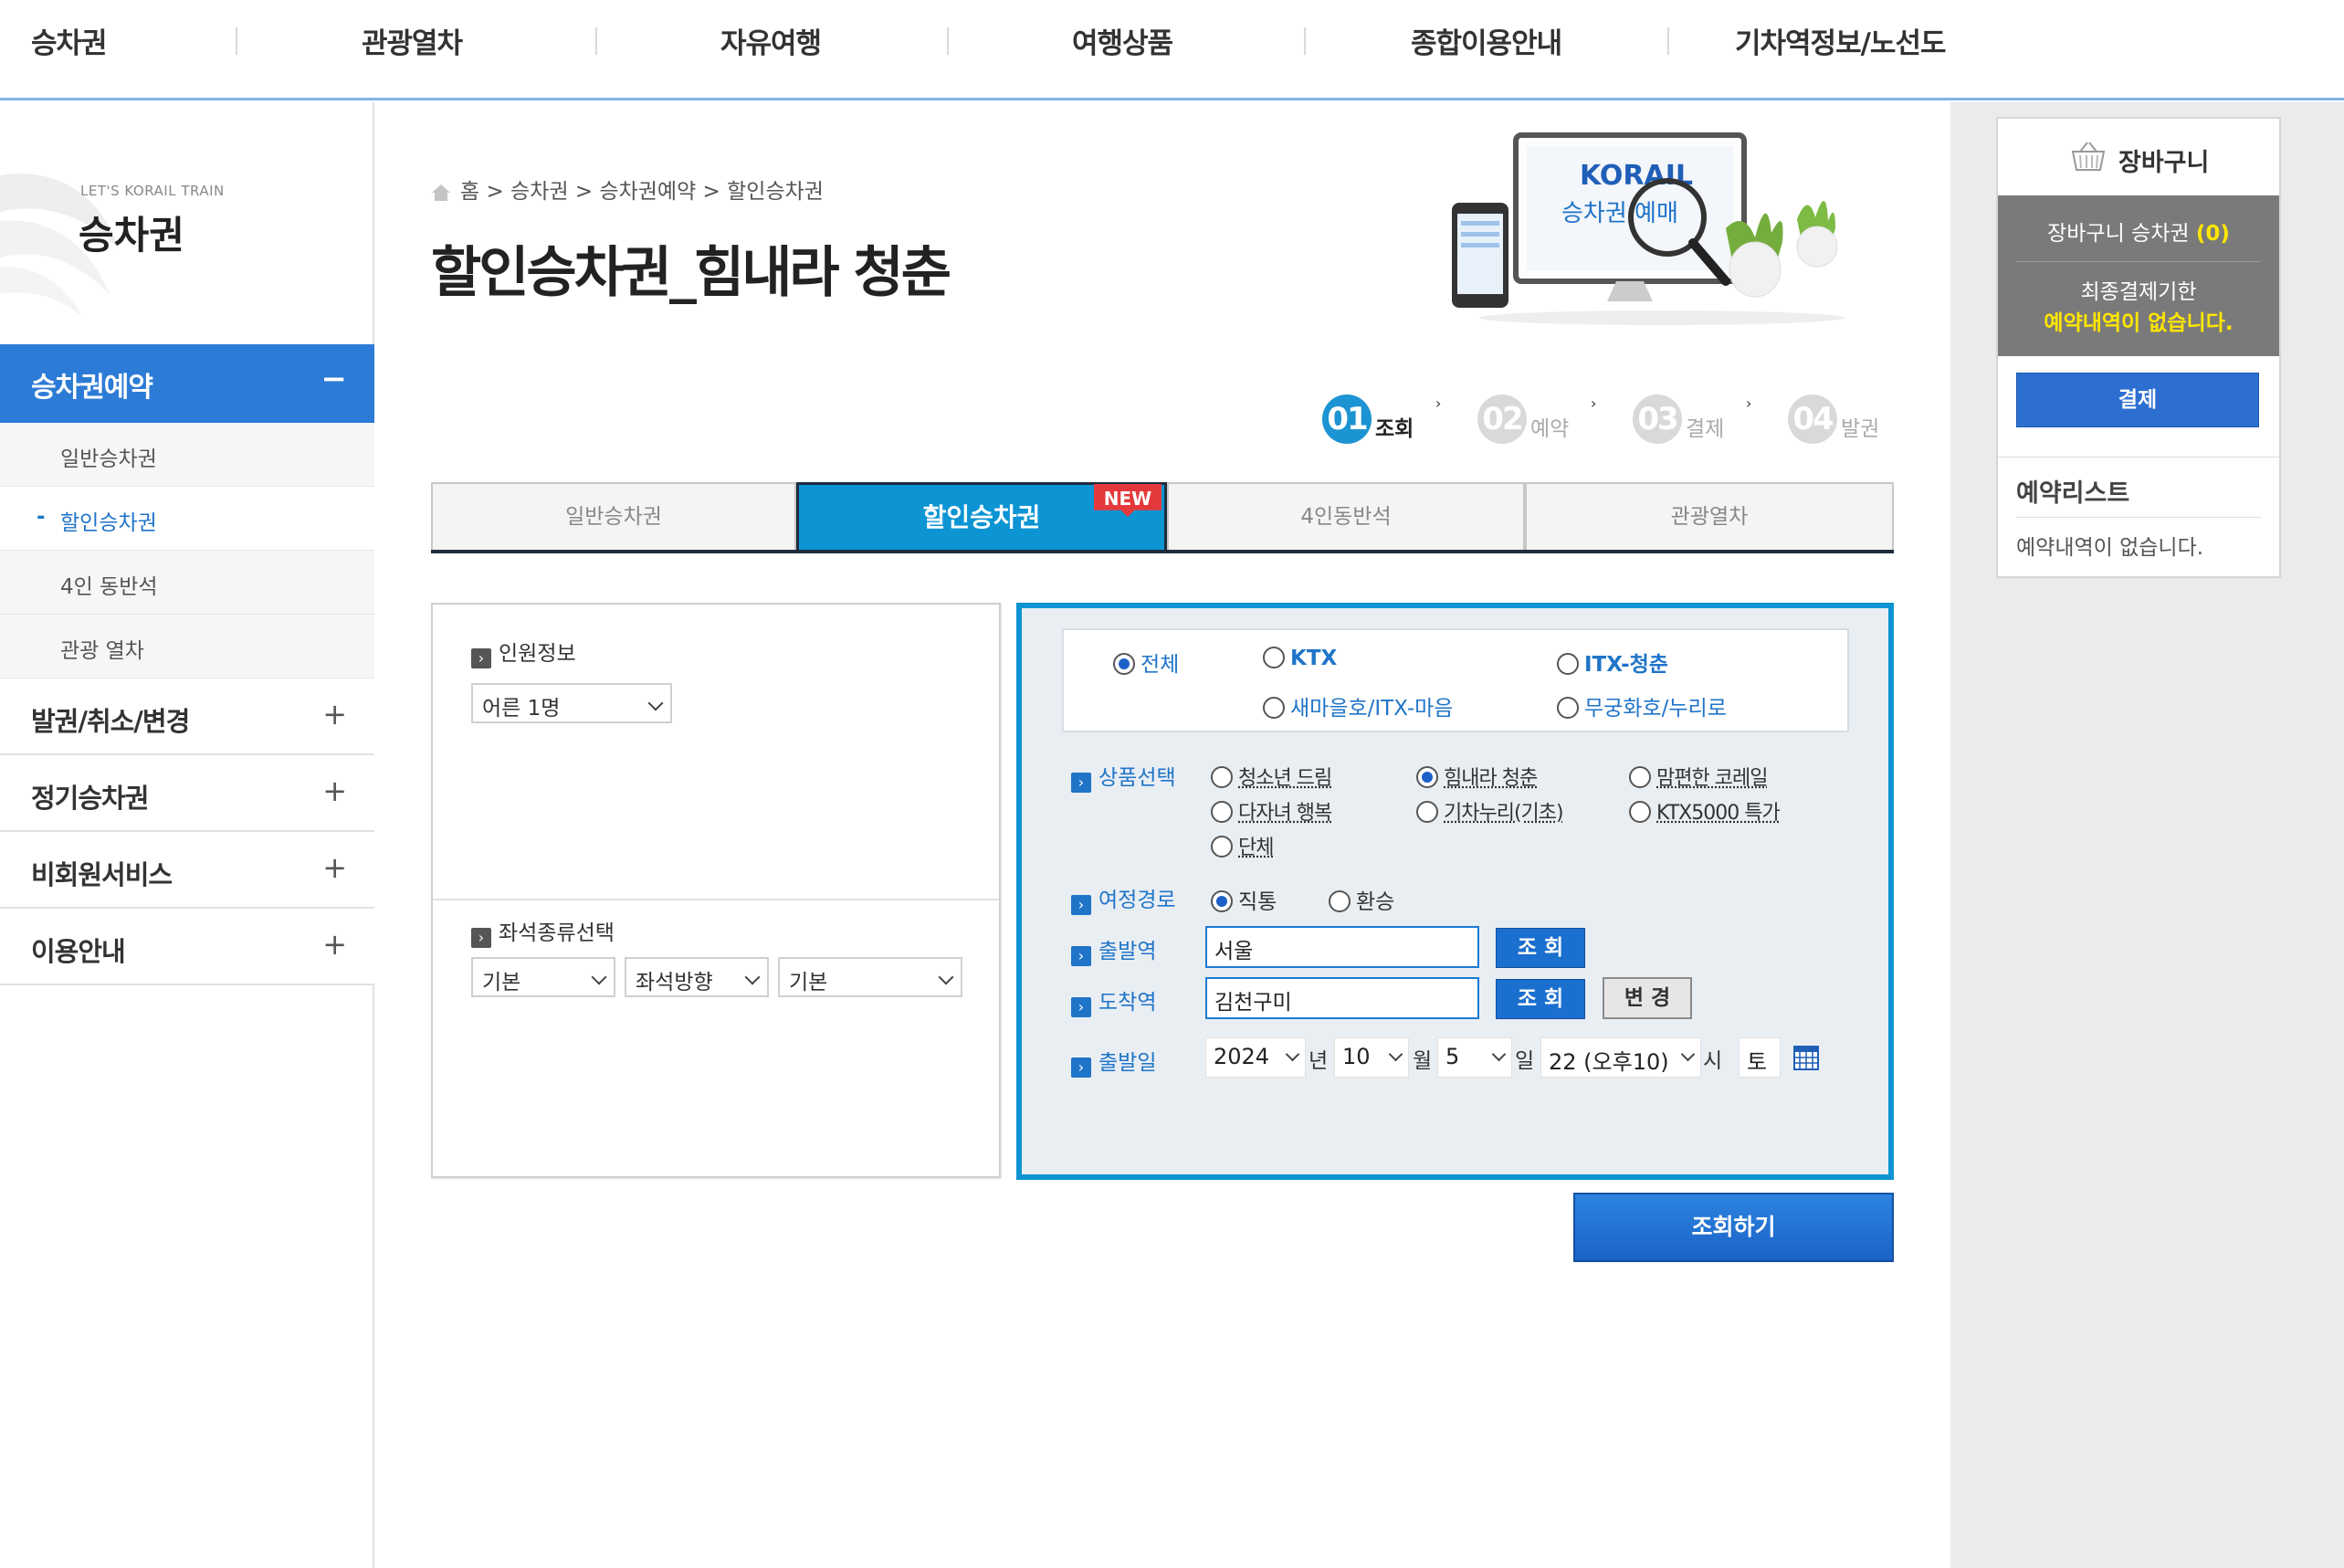  Describe the element at coordinates (1114, 1061) in the screenshot. I see `date-label: › 출발일` at that location.